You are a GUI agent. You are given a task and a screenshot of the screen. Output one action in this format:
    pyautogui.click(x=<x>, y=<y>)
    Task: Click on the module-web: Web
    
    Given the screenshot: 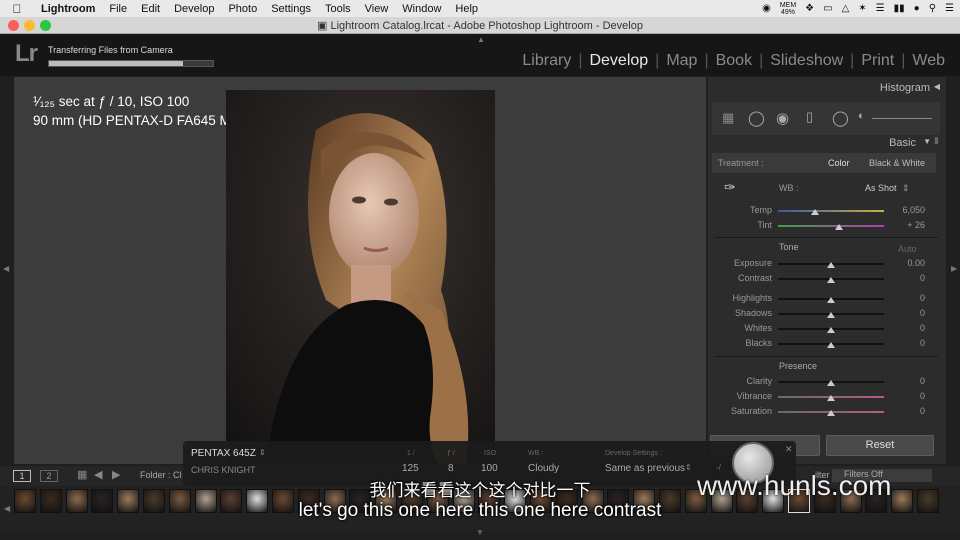 What is the action you would take?
    pyautogui.click(x=928, y=61)
    